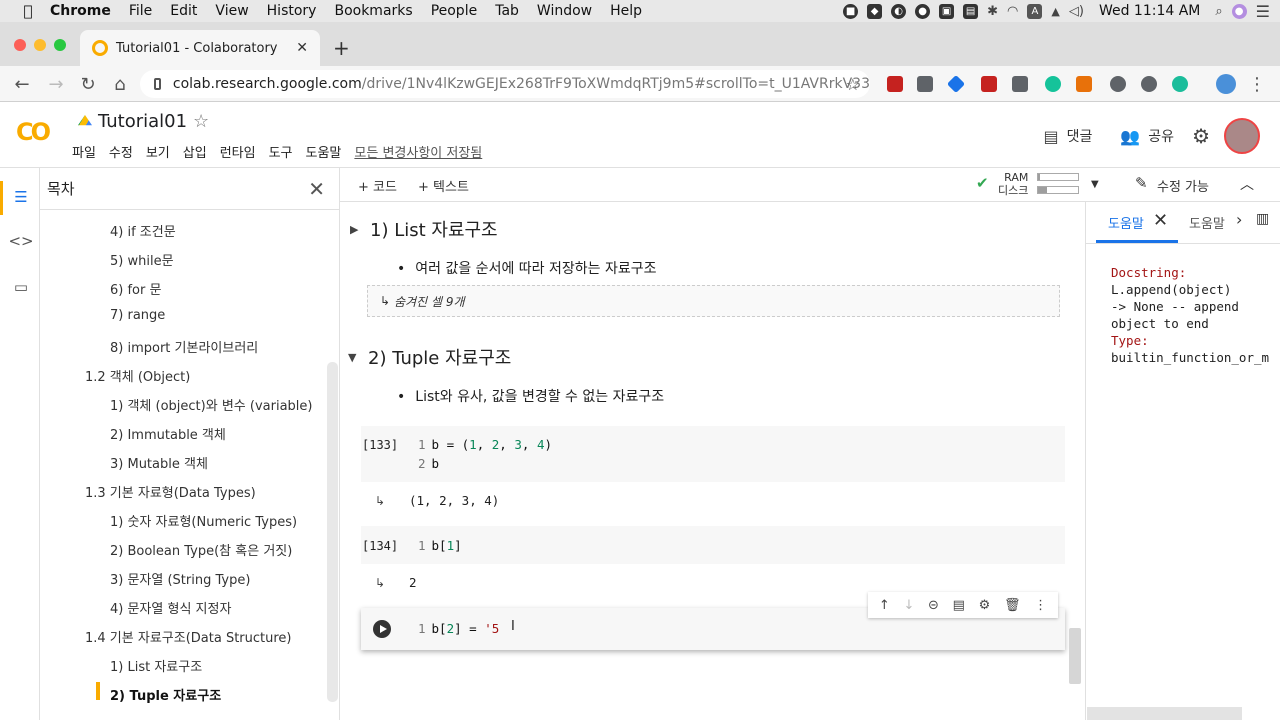  What do you see at coordinates (1126, 222) in the screenshot?
I see `help-tab-active: 도움말` at bounding box center [1126, 222].